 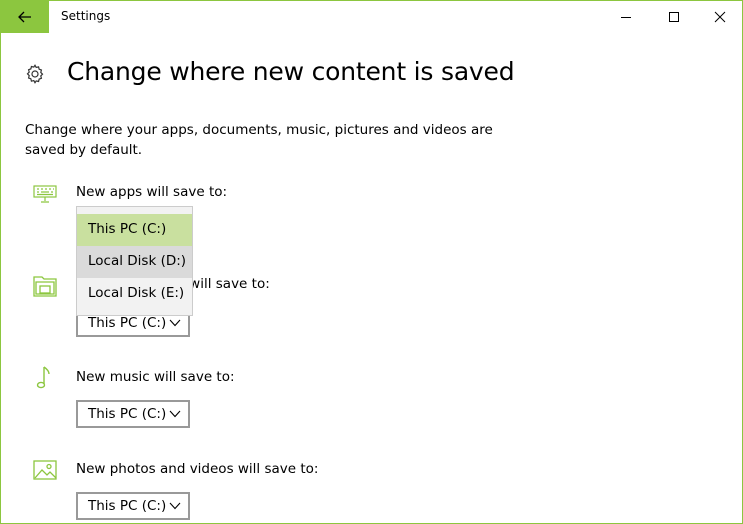 I want to click on back-arrow-icon, so click(x=24, y=17).